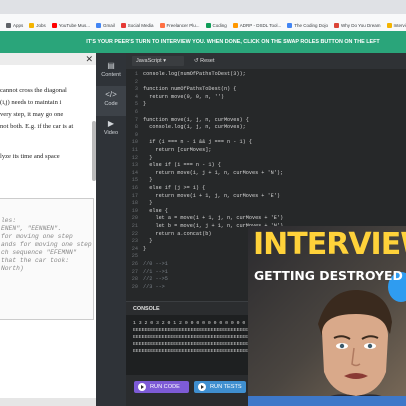 Image resolution: width=406 pixels, height=406 pixels. What do you see at coordinates (147, 264) in the screenshot?
I see `code-line: 26 //0 -->1` at bounding box center [147, 264].